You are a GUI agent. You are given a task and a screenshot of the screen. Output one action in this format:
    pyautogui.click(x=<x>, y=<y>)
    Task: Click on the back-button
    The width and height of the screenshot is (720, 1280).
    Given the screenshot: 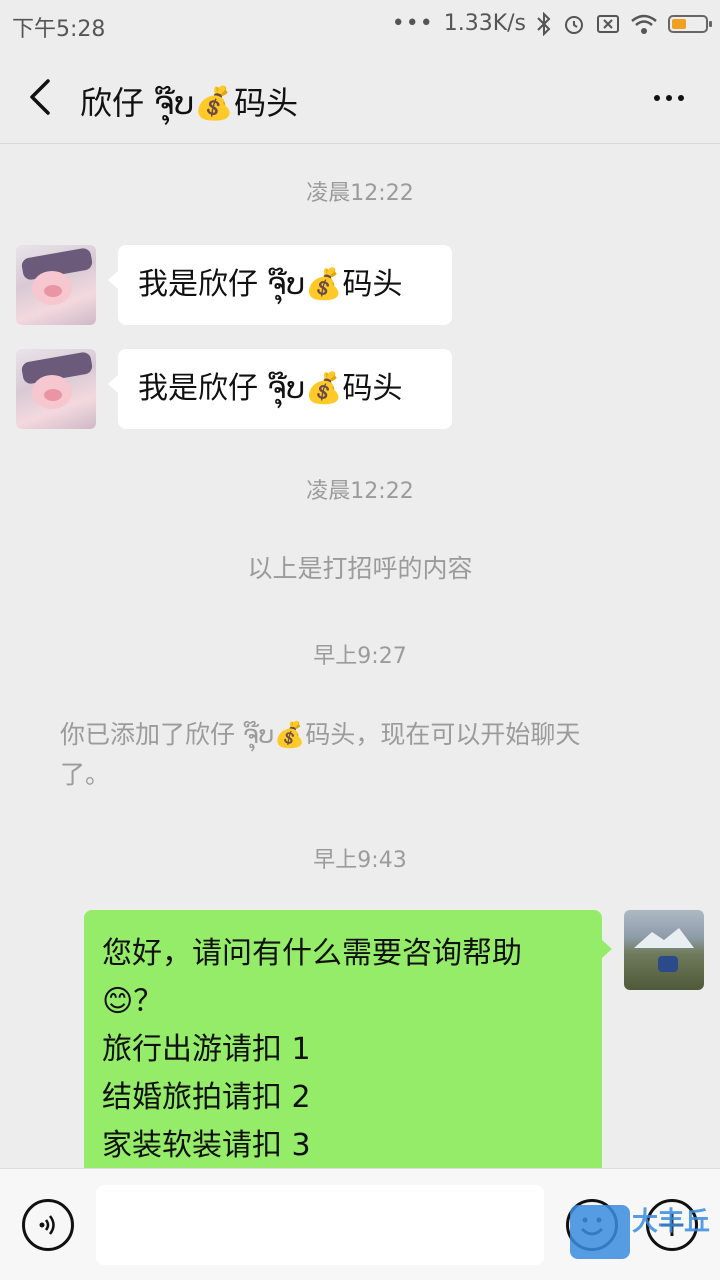 What is the action you would take?
    pyautogui.click(x=40, y=97)
    